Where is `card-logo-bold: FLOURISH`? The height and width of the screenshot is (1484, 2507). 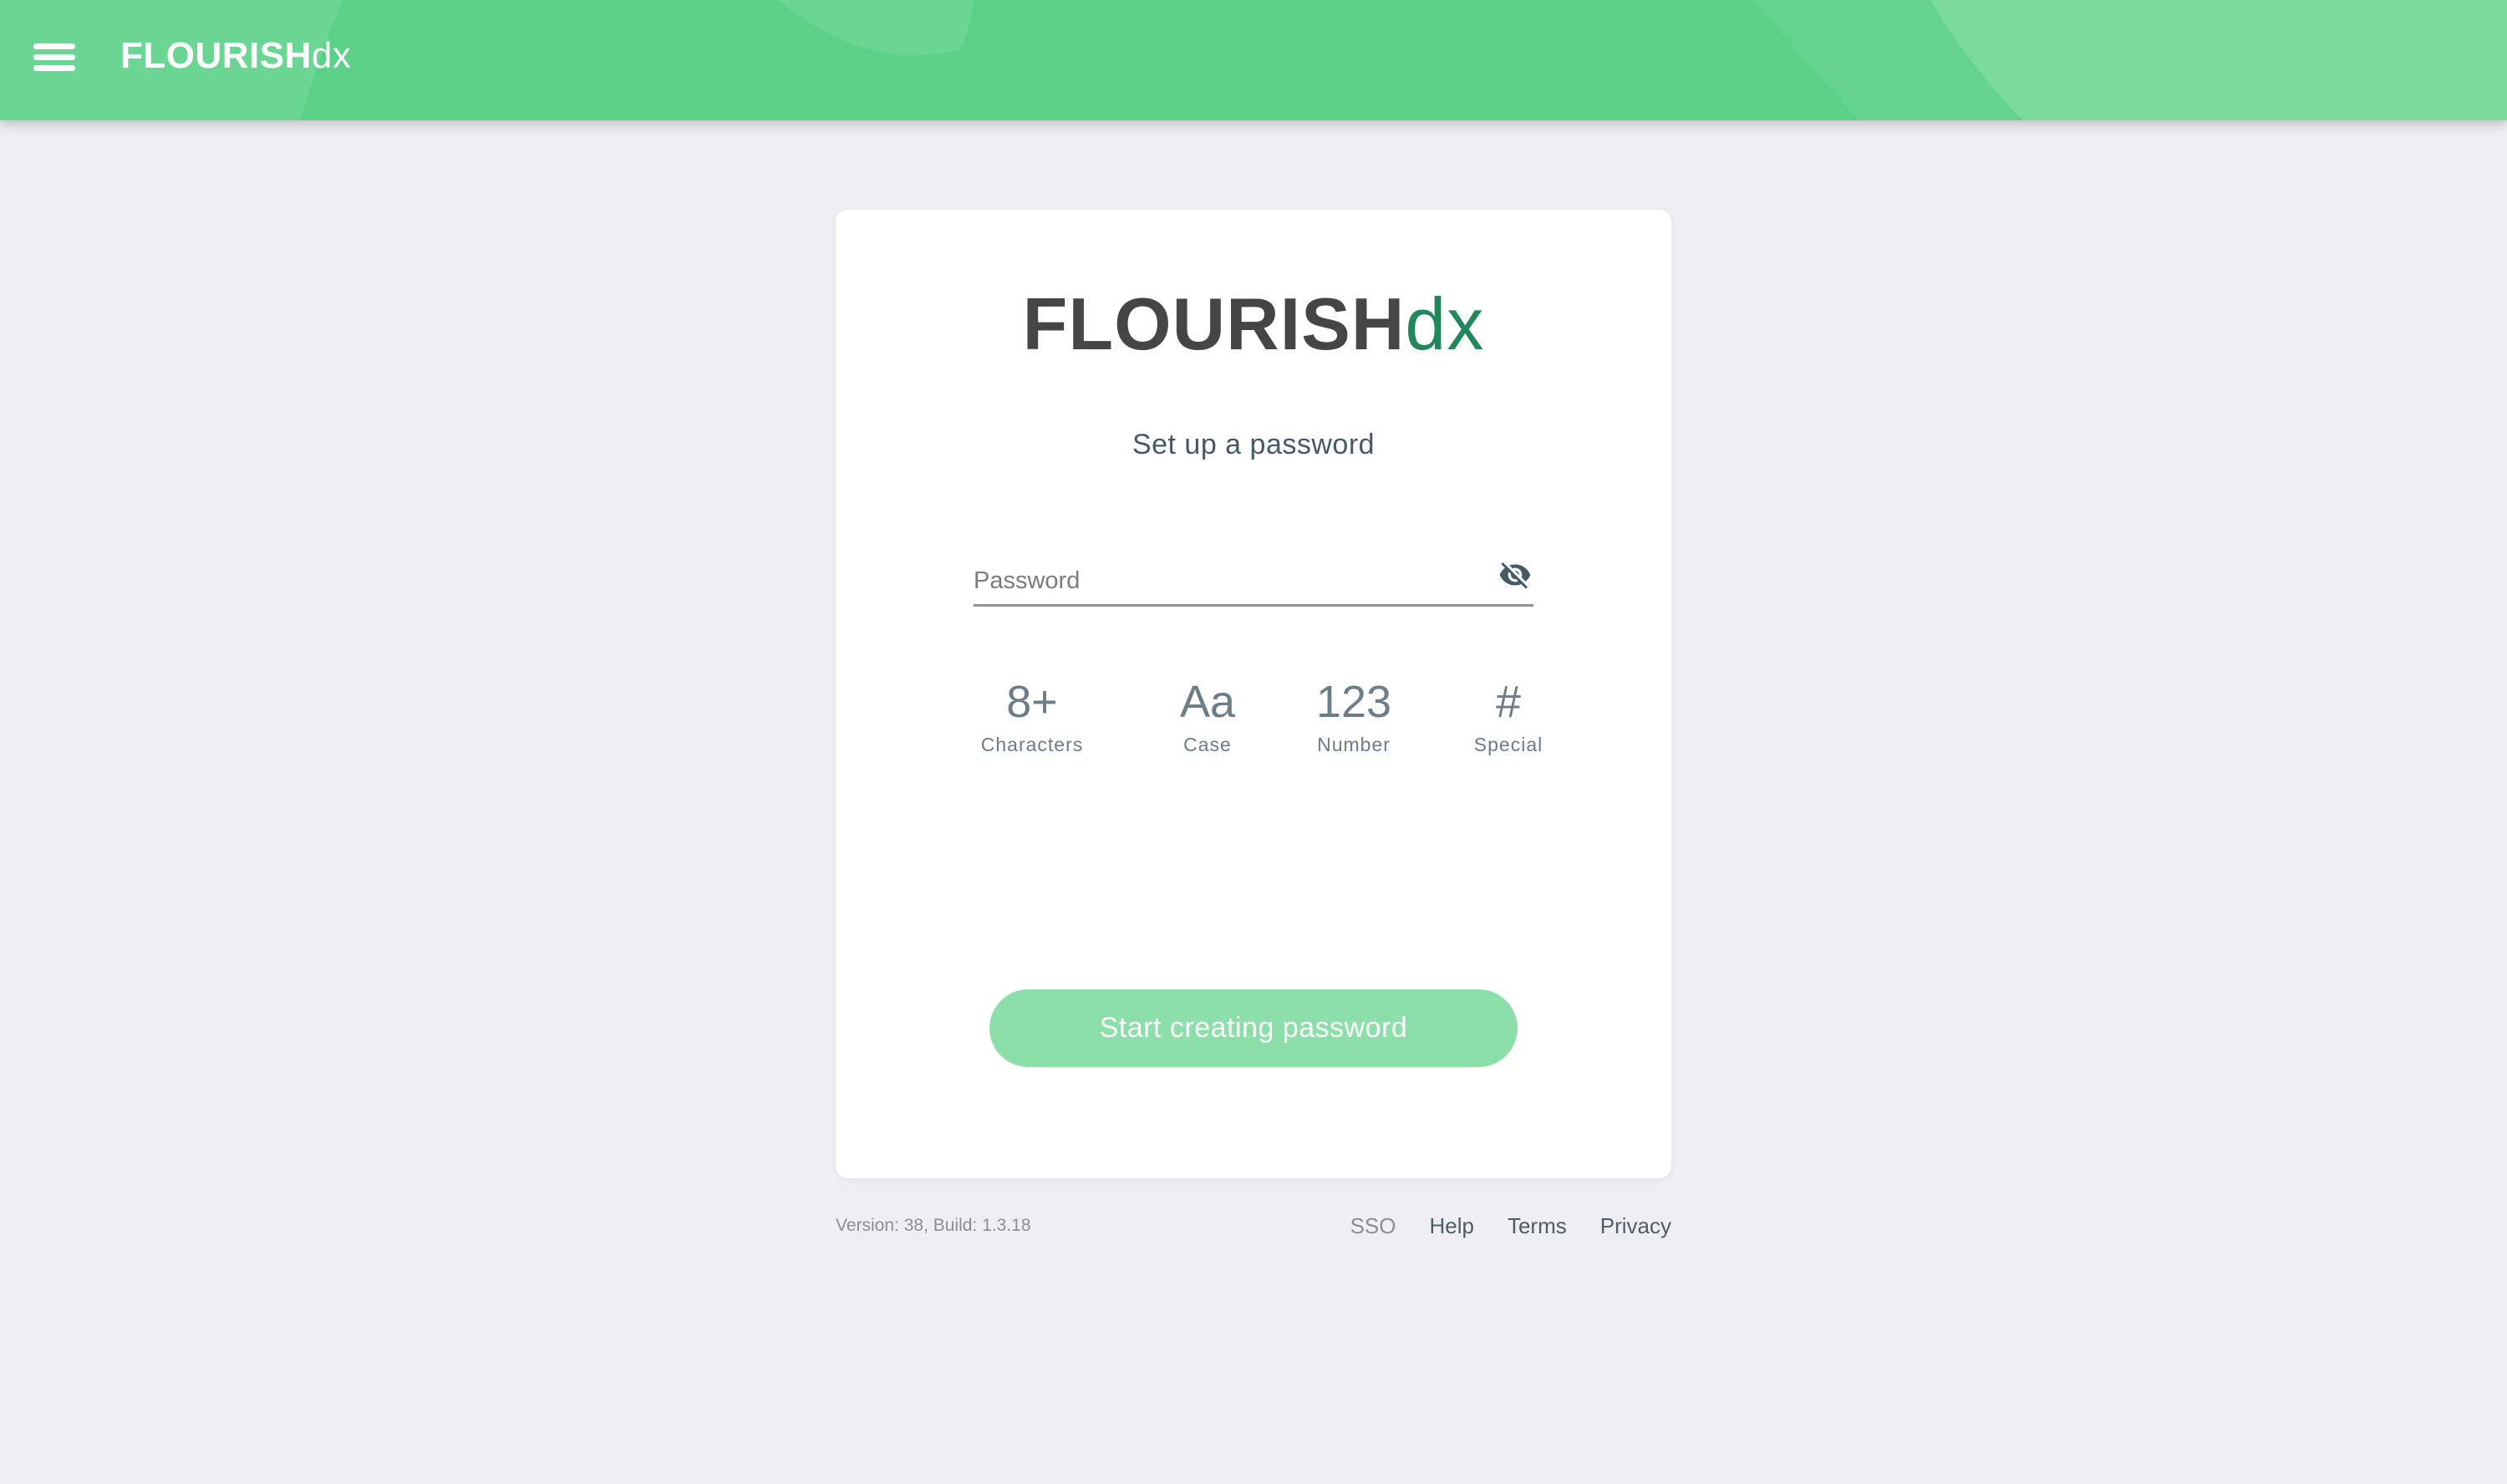
card-logo-bold: FLOURISH is located at coordinates (1214, 323).